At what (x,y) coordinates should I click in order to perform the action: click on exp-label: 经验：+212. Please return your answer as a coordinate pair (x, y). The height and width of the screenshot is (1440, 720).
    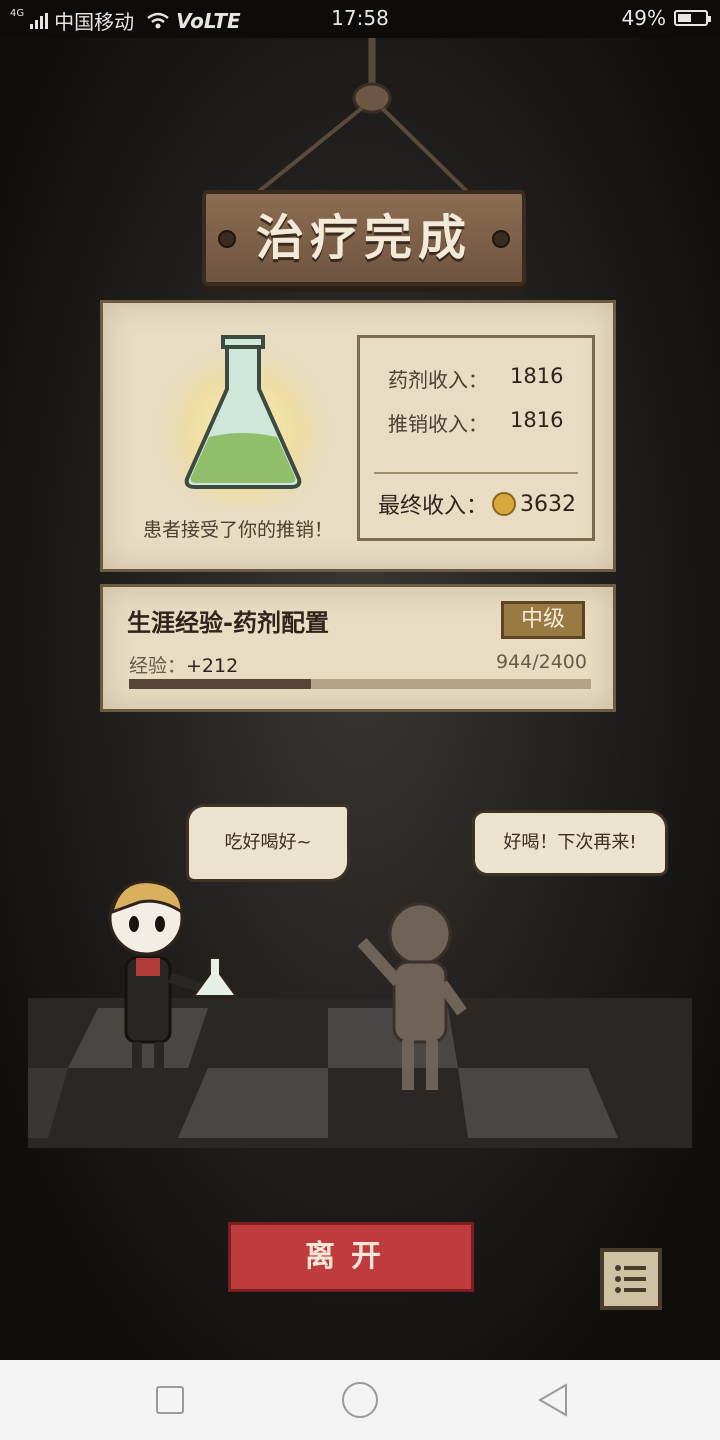
    Looking at the image, I should click on (183, 664).